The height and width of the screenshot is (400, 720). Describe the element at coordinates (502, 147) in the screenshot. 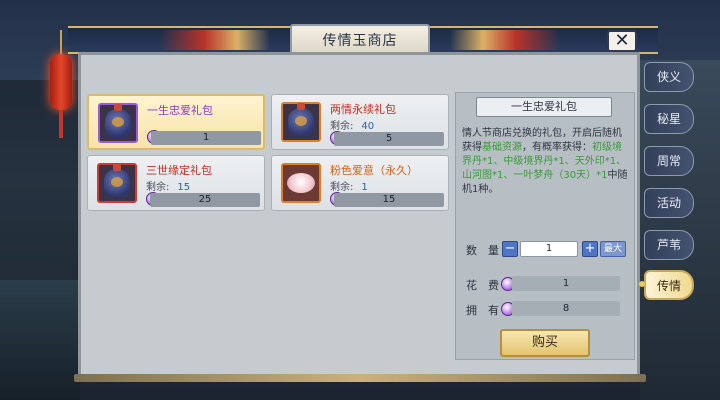

I see `detail-desc-highlight: 基础资源` at that location.